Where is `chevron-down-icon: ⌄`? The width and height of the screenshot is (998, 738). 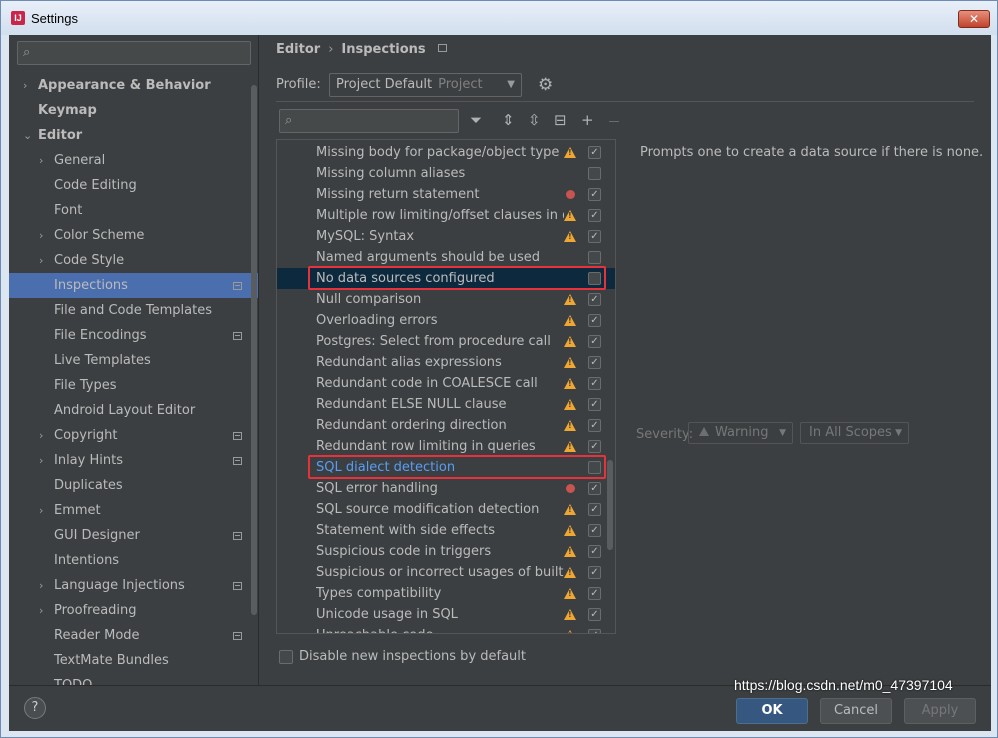 chevron-down-icon: ⌄ is located at coordinates (27, 135).